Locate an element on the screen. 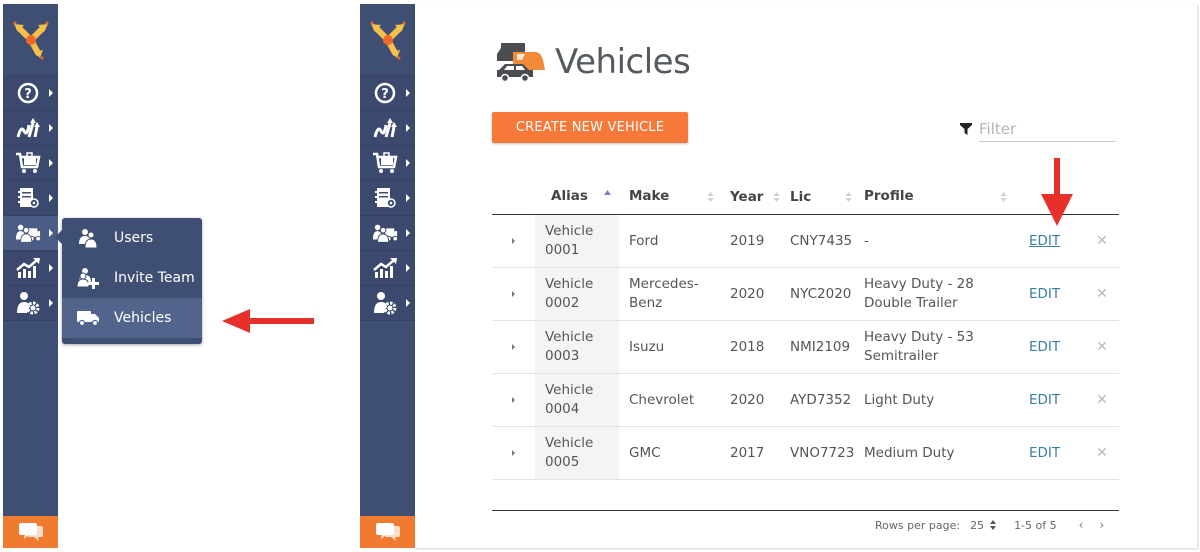  cell-year: 2020 is located at coordinates (747, 294).